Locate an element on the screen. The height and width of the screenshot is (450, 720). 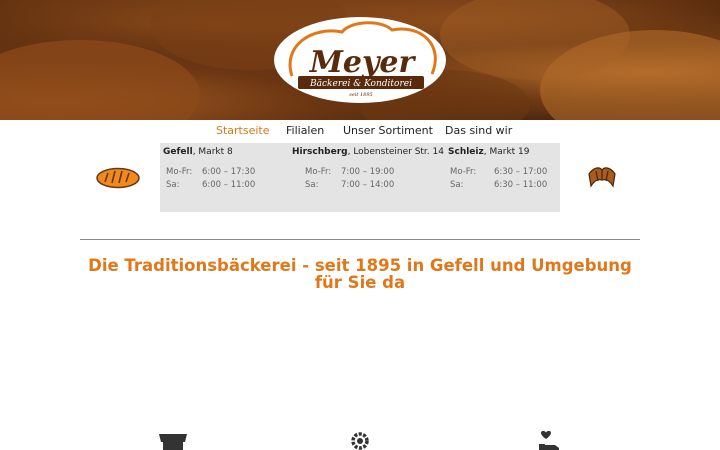
store-icon is located at coordinates (173, 442).